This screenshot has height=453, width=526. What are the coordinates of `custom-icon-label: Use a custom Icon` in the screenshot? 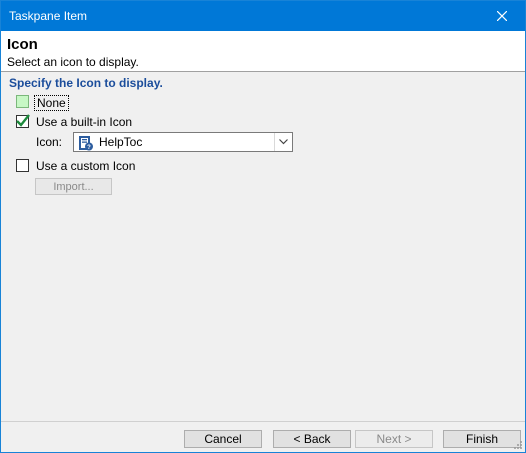 It's located at (85, 166).